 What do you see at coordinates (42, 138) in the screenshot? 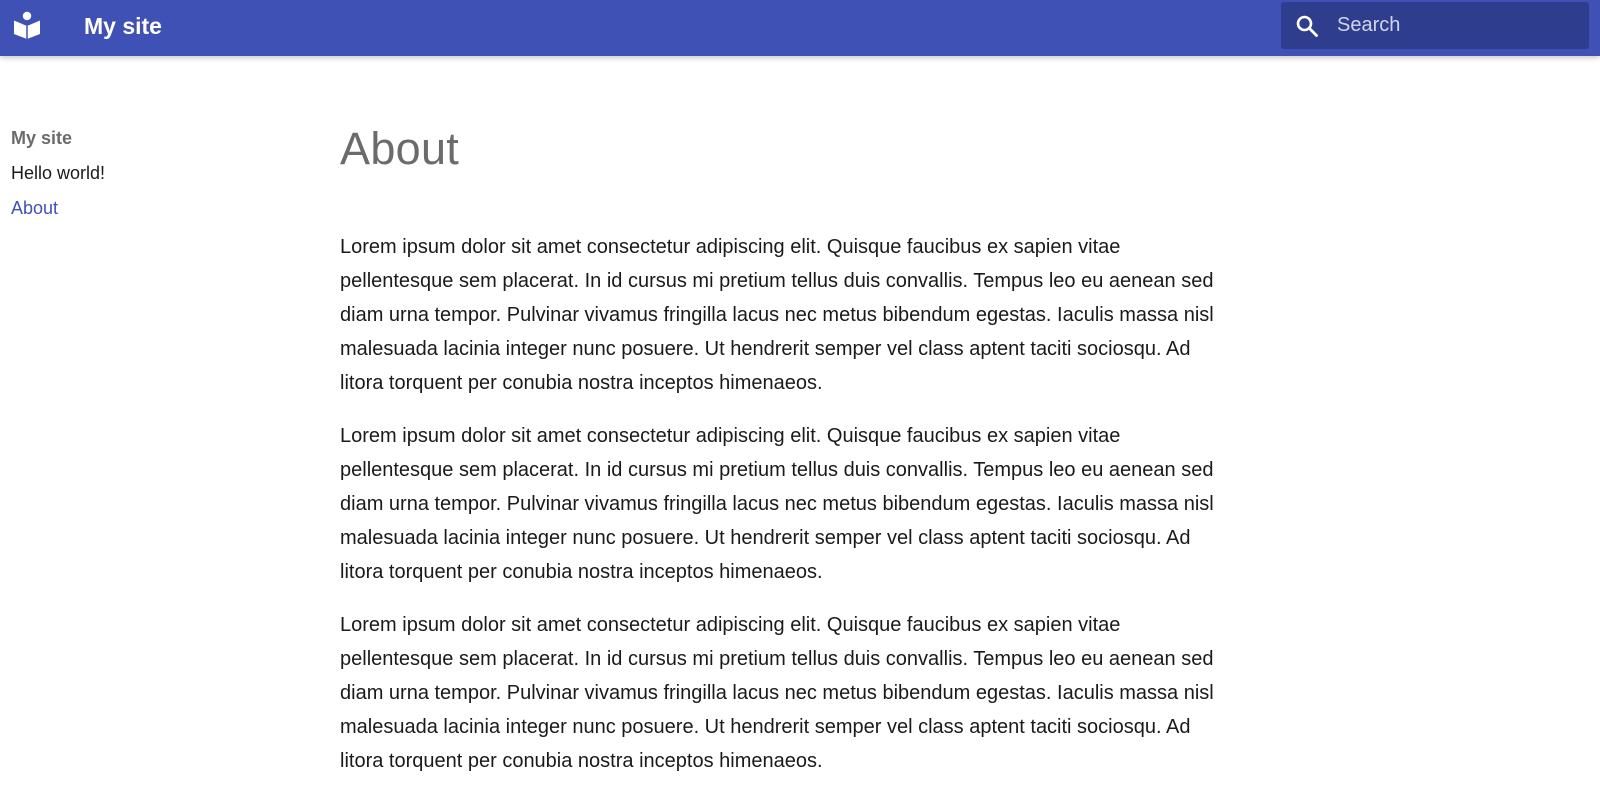
I see `sidebar-title: My site` at bounding box center [42, 138].